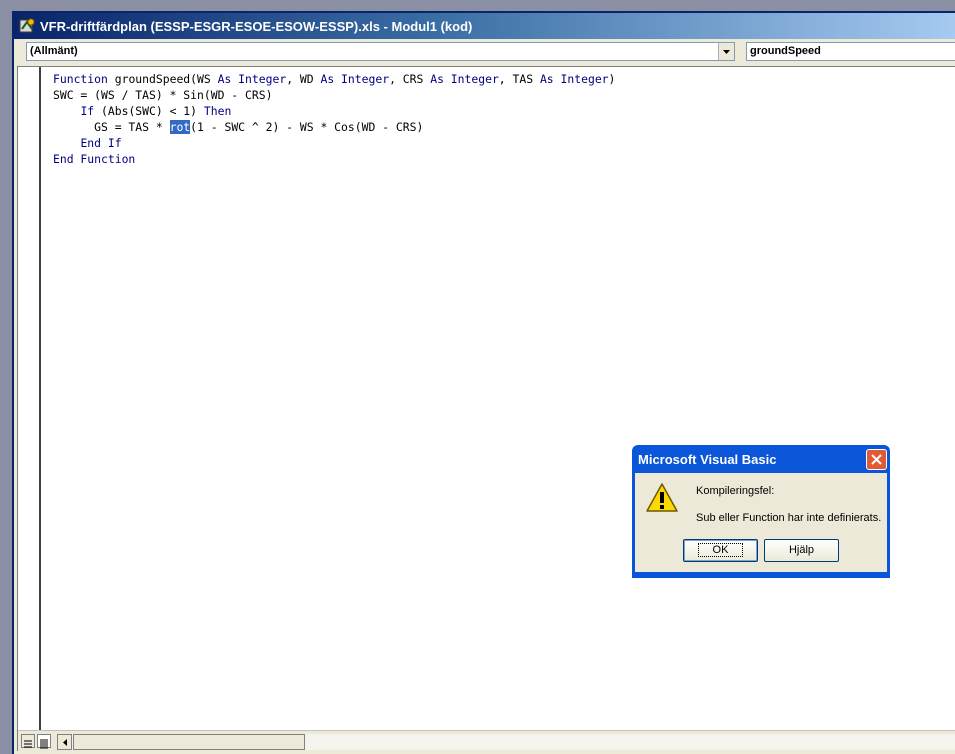  I want to click on object-dropdown-button, so click(726, 51).